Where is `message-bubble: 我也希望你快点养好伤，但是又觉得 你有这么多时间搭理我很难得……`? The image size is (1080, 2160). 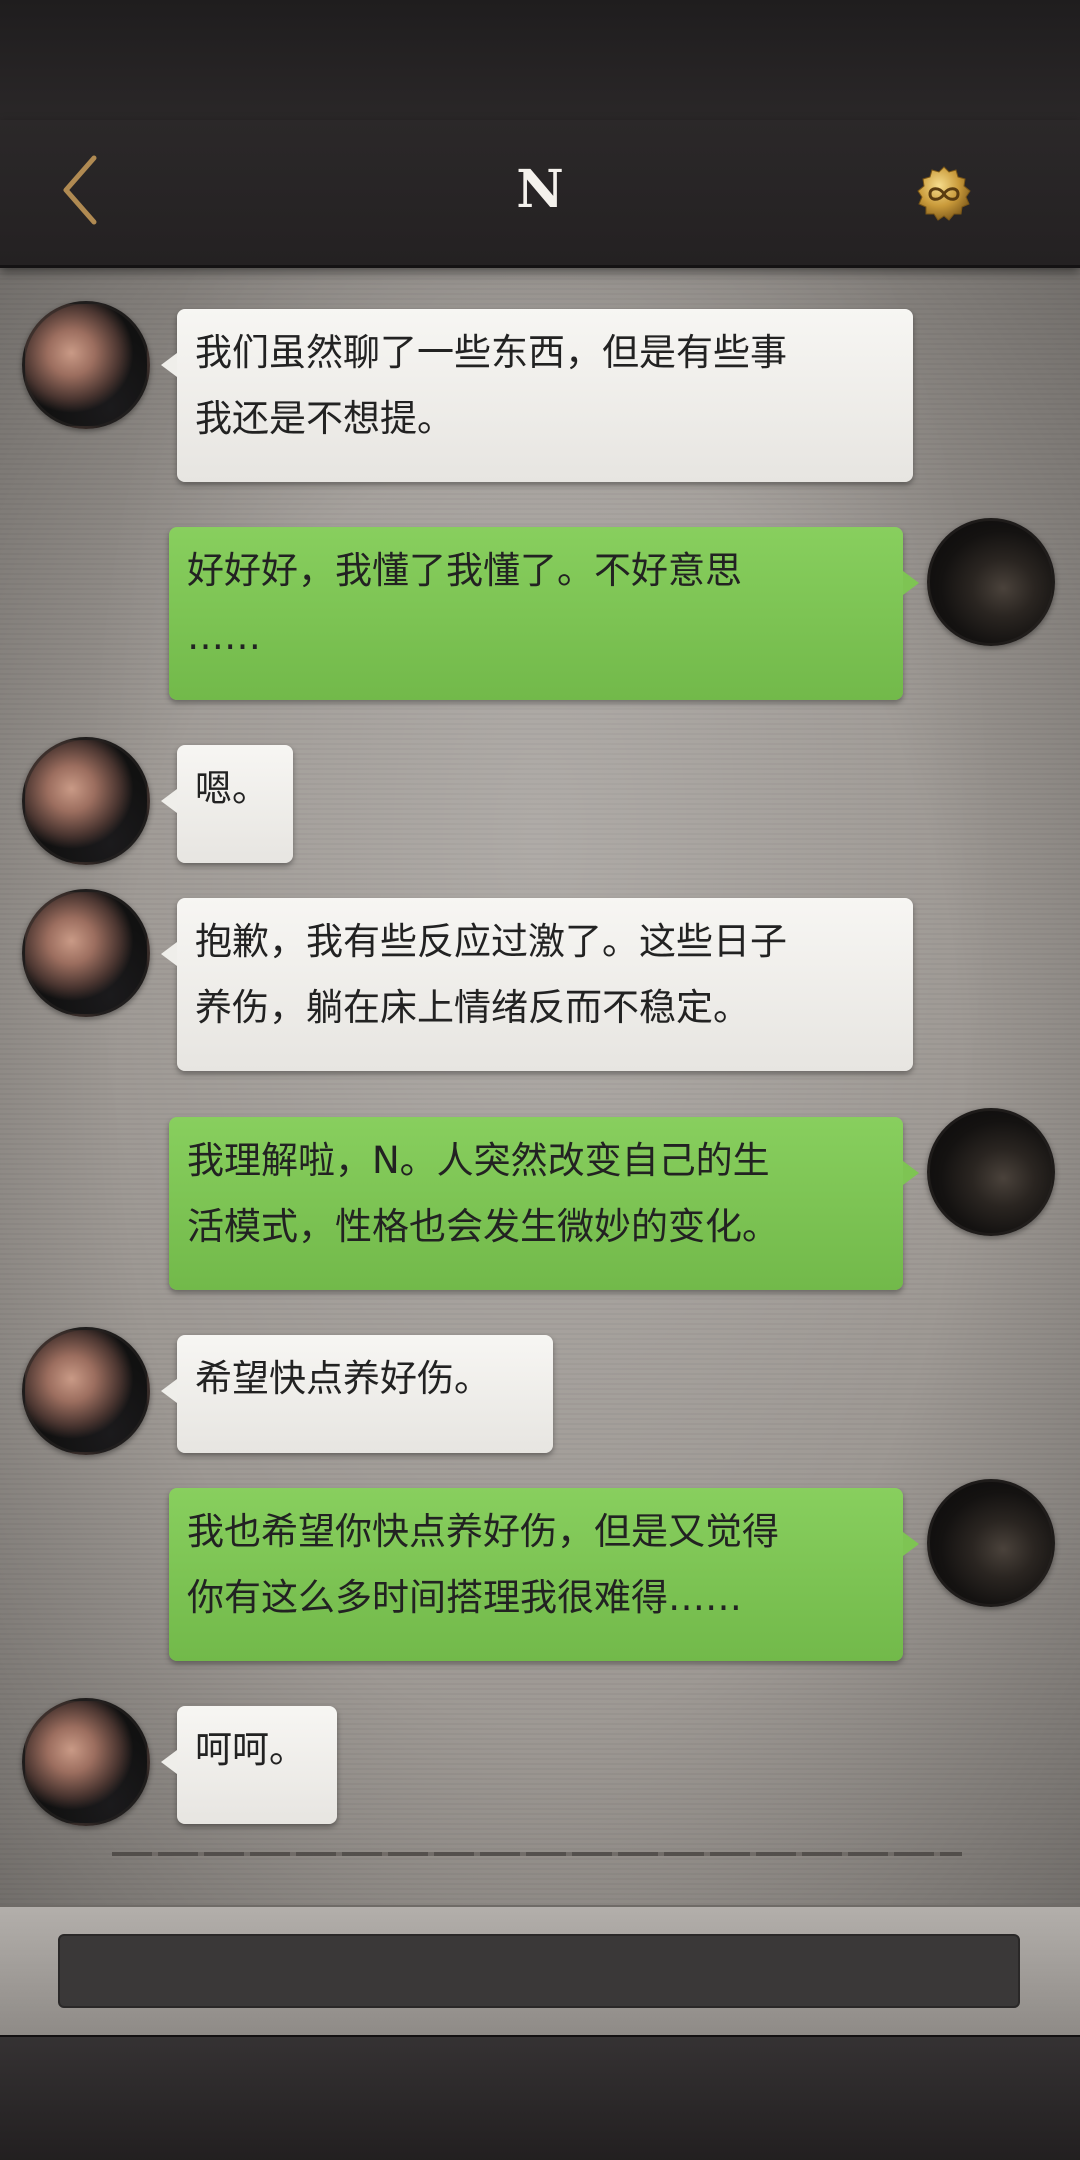 message-bubble: 我也希望你快点养好伤，但是又觉得 你有这么多时间搭理我很难得…… is located at coordinates (544, 1574).